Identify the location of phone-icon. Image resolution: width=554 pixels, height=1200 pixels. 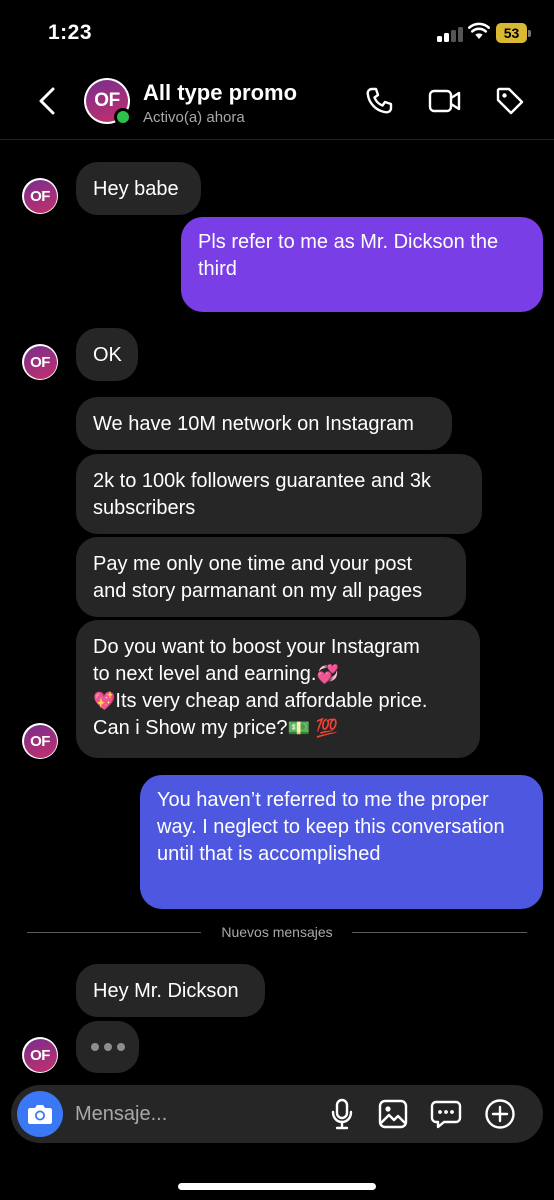
(379, 101).